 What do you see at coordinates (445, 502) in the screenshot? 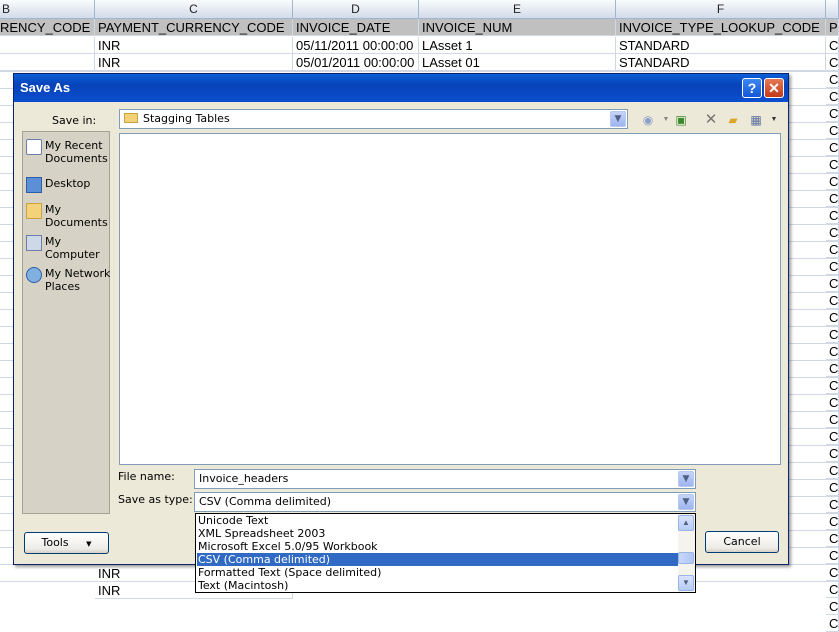
I see `save-as-type-dropdown: CSV (Comma delimited) ▼` at bounding box center [445, 502].